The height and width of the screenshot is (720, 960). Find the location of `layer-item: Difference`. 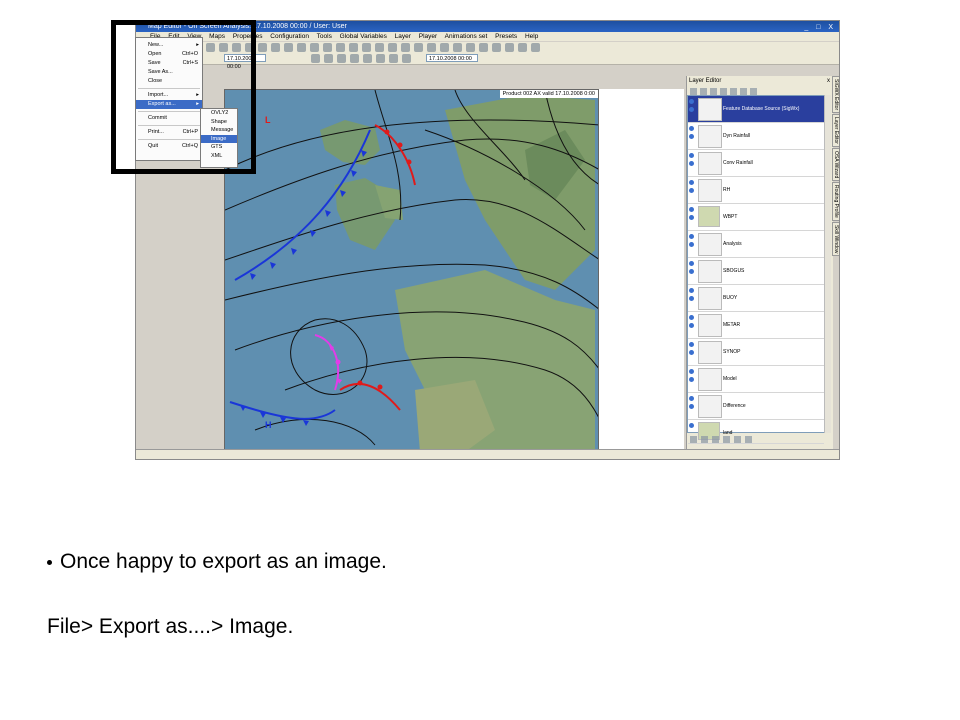

layer-item: Difference is located at coordinates (756, 406).